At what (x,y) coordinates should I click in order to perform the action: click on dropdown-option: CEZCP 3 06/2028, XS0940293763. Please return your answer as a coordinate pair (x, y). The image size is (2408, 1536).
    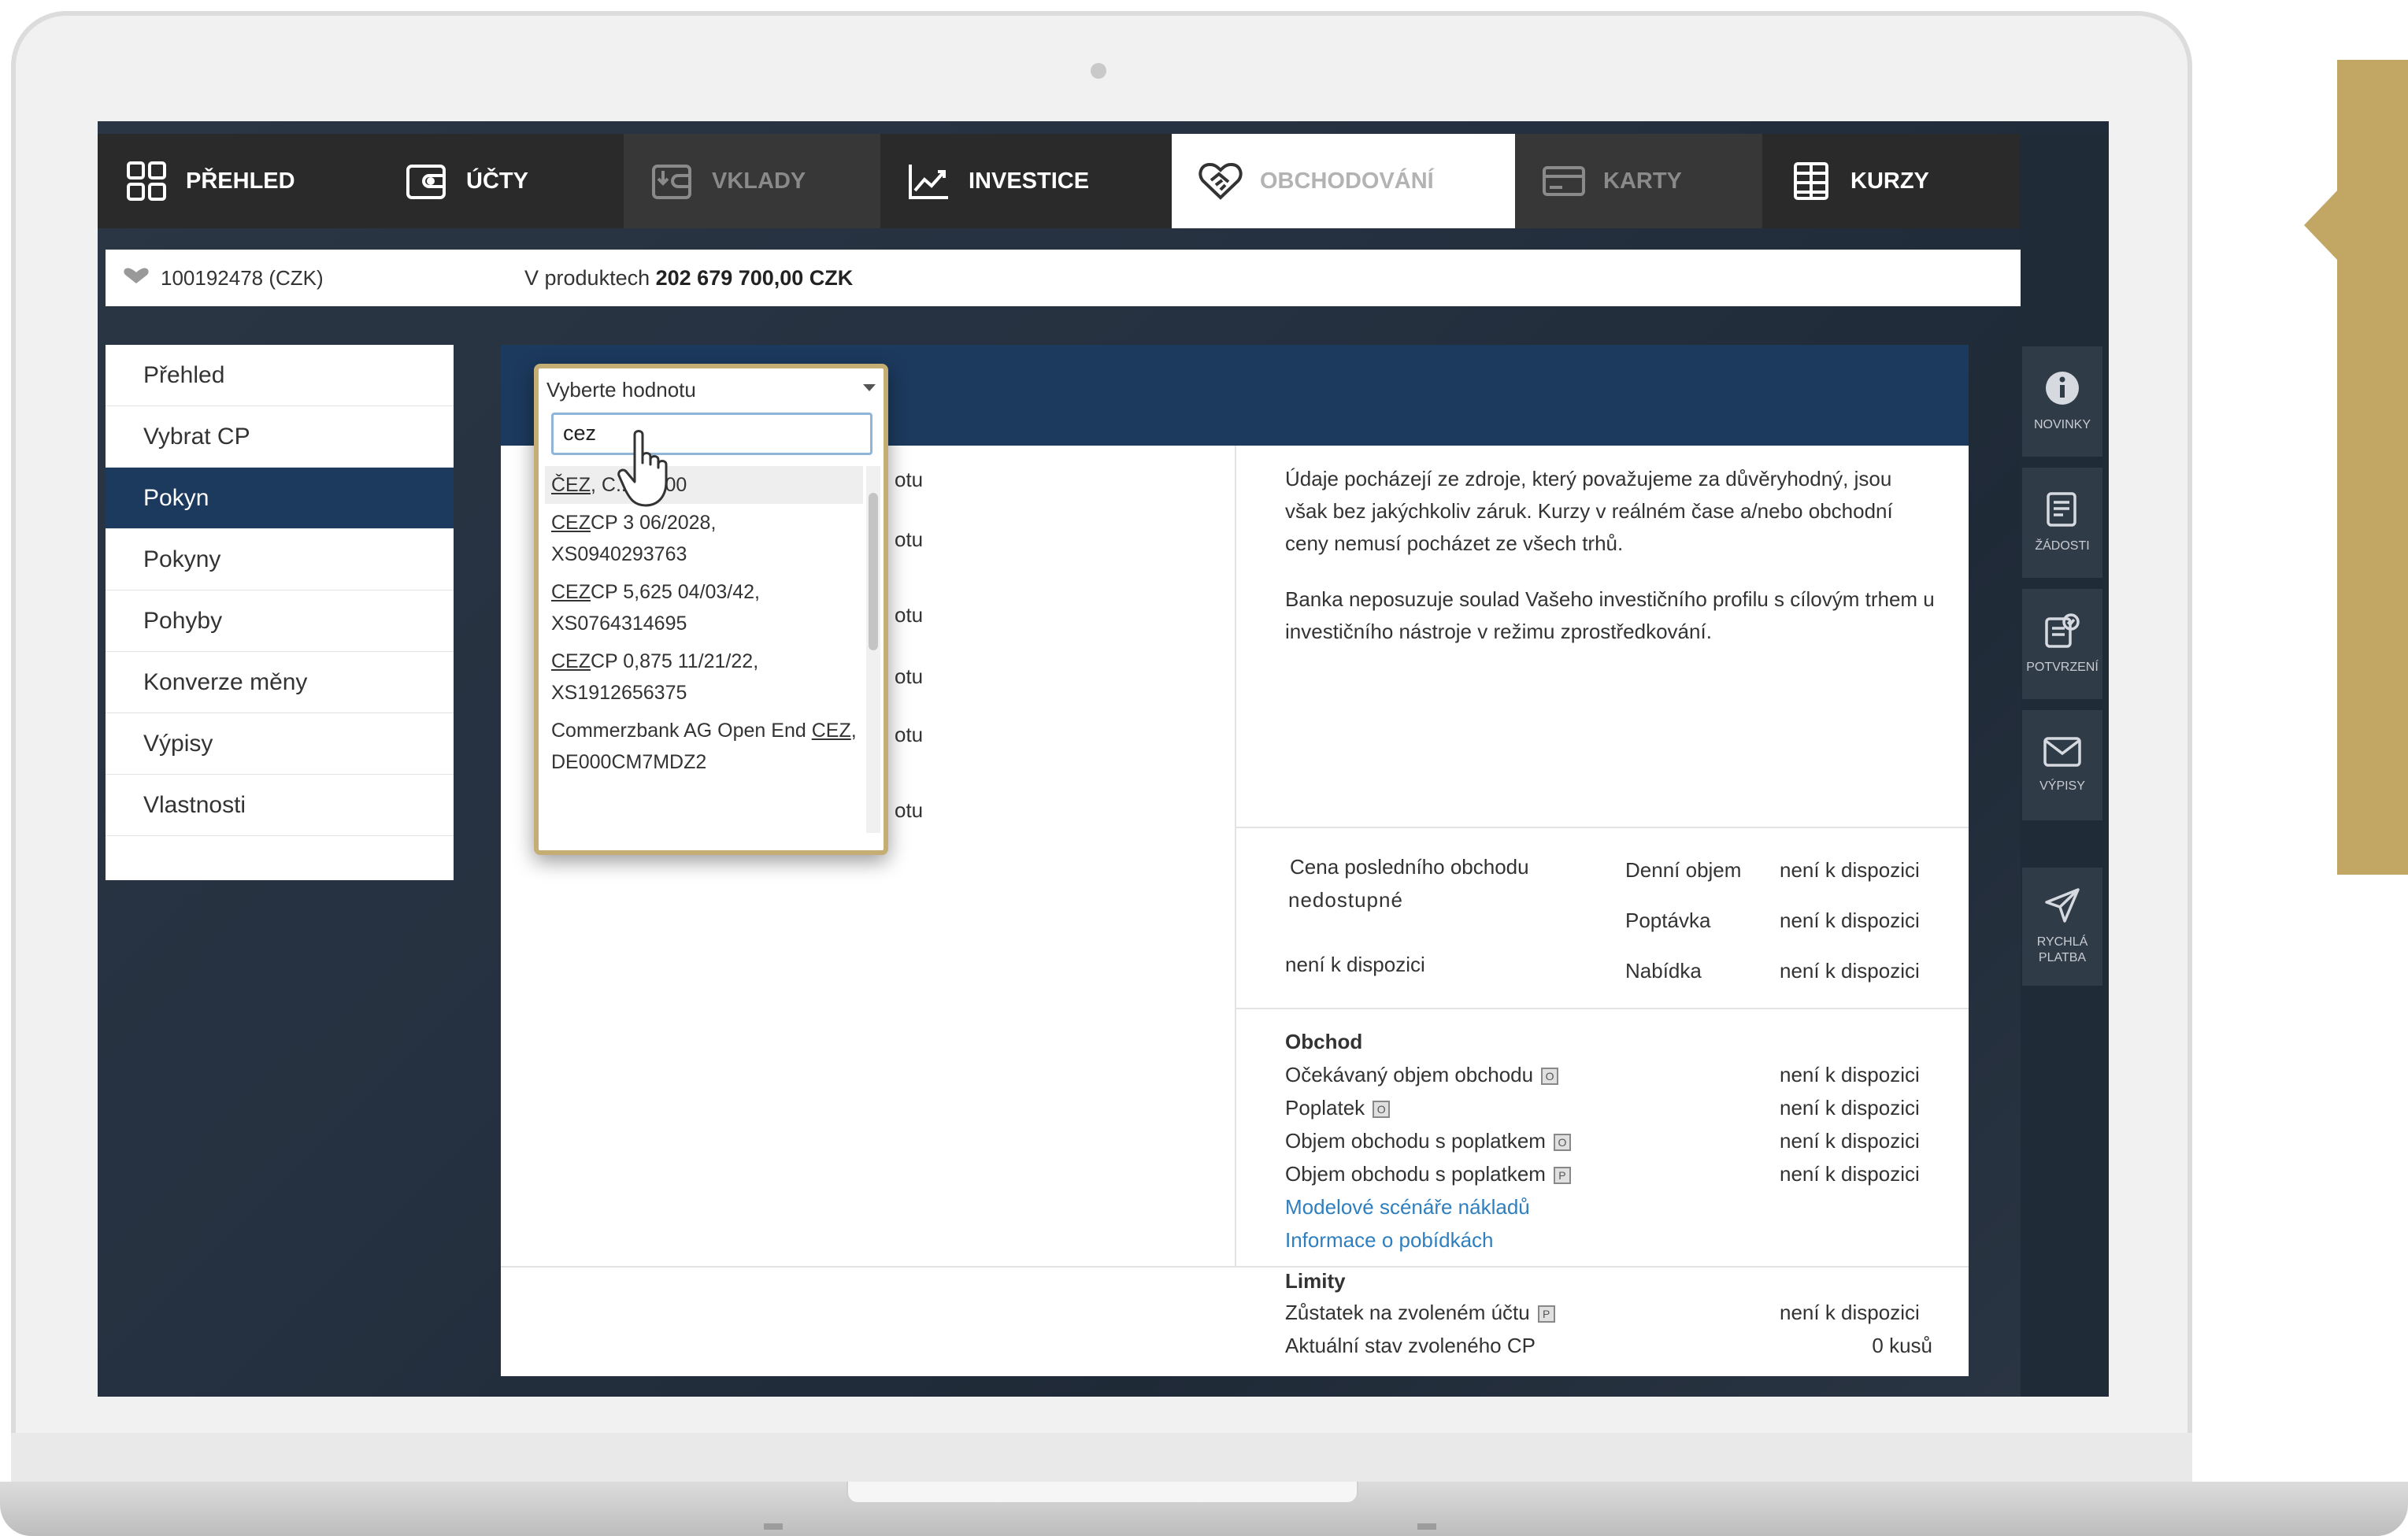
    Looking at the image, I should click on (704, 538).